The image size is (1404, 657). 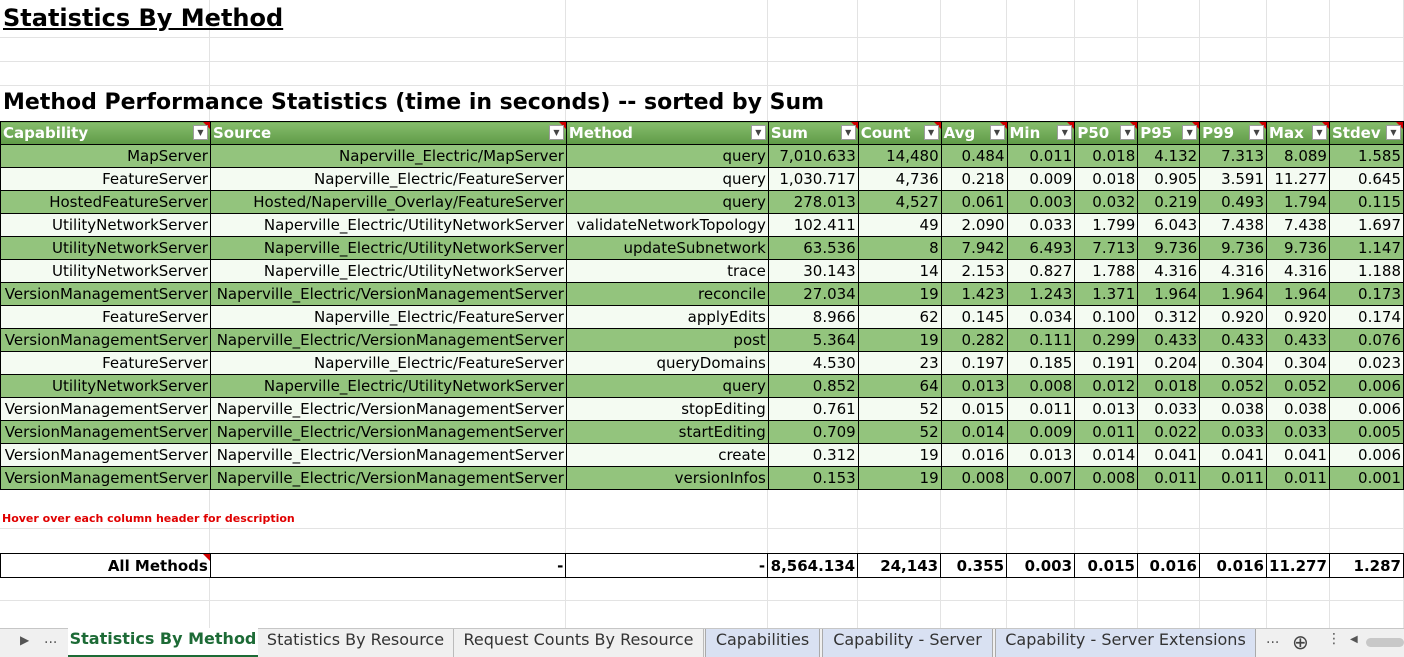 What do you see at coordinates (1298, 133) in the screenshot?
I see `column-header: Max ▼` at bounding box center [1298, 133].